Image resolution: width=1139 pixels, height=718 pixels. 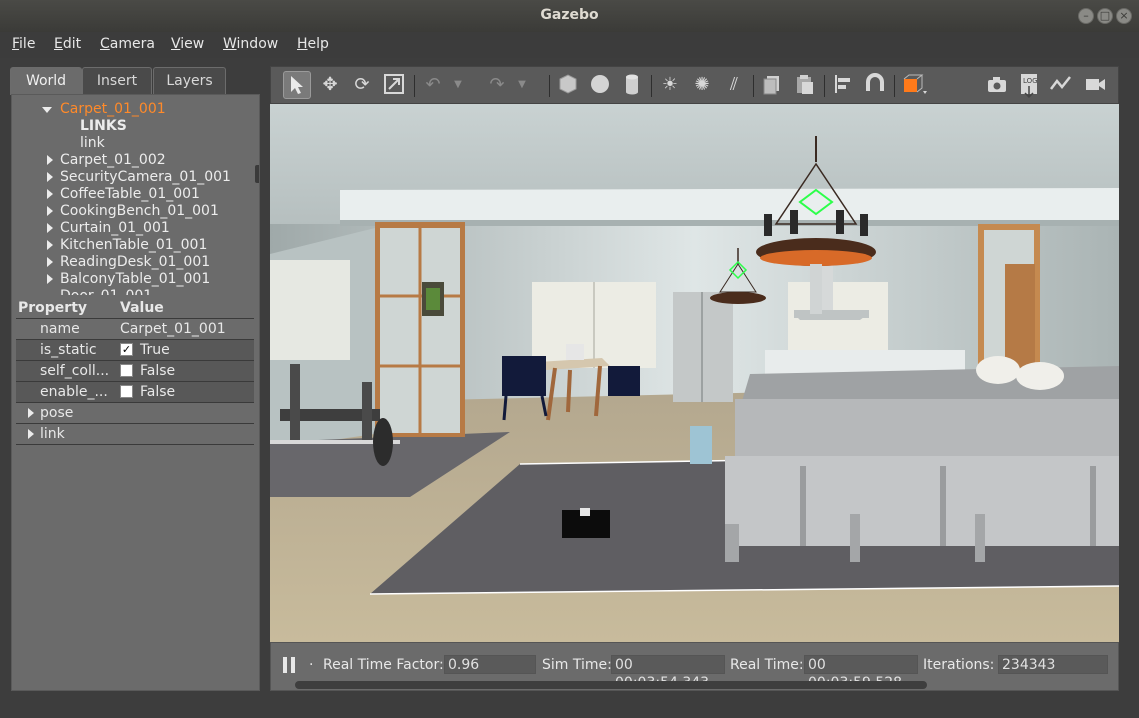 I want to click on tree-item-selected: Carpet_01_001, so click(x=113, y=109).